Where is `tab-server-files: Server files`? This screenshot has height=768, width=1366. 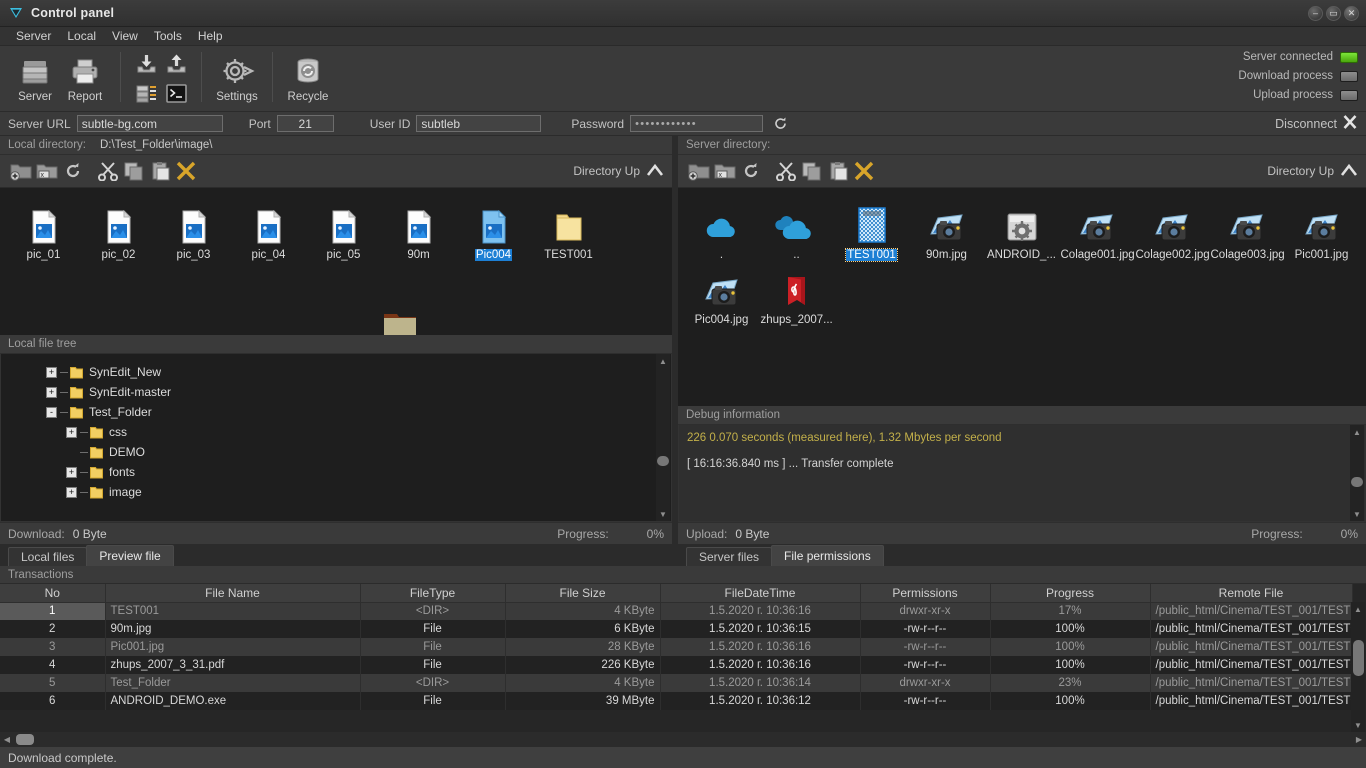
tab-server-files: Server files is located at coordinates (729, 556).